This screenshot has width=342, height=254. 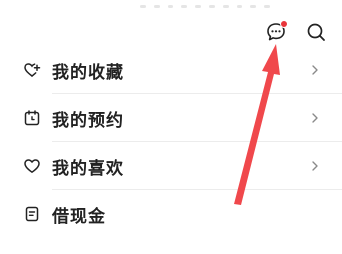 What do you see at coordinates (205, 7) in the screenshot?
I see `status-bar-remnant` at bounding box center [205, 7].